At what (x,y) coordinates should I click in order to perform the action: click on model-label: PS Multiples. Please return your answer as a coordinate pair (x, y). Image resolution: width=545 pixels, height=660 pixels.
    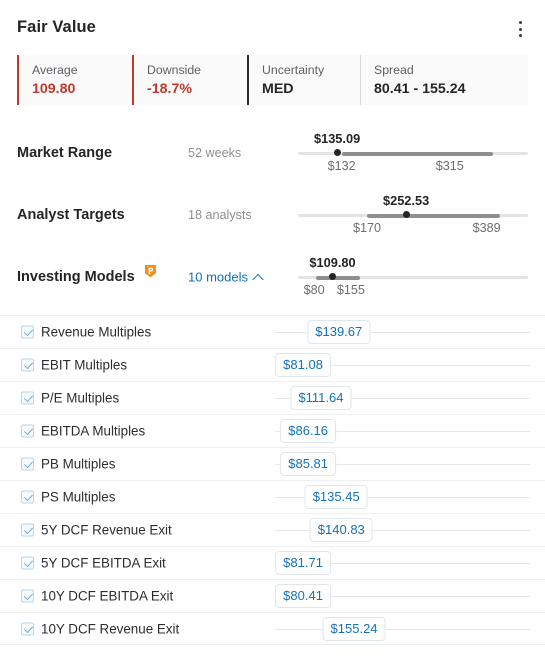
    Looking at the image, I should click on (78, 497).